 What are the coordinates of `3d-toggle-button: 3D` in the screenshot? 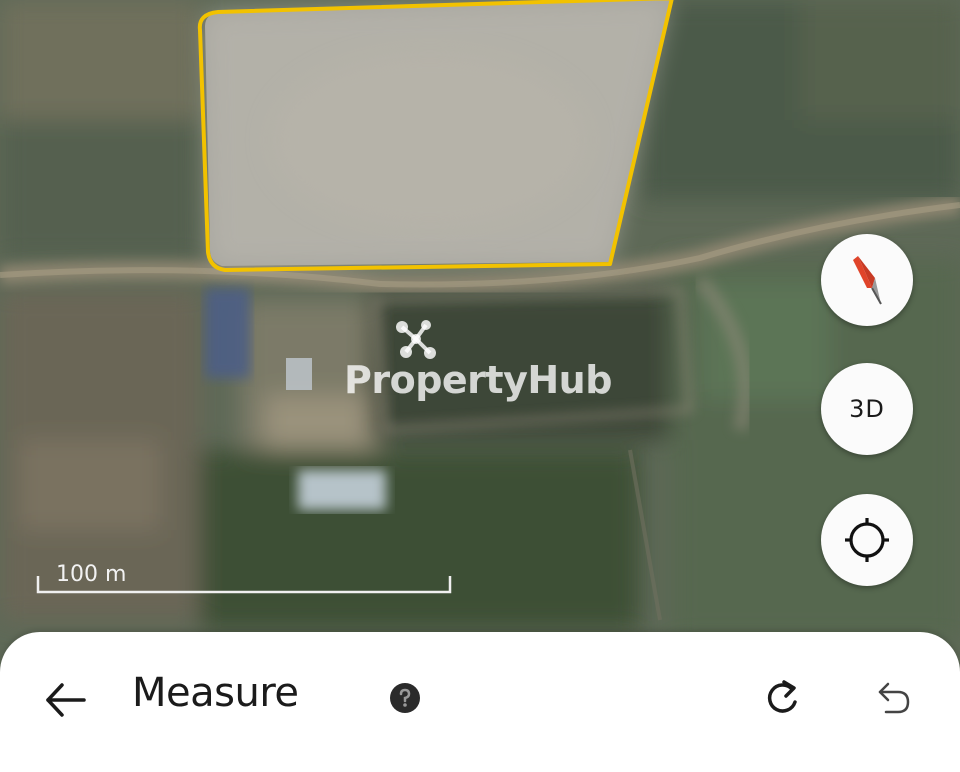 It's located at (867, 409).